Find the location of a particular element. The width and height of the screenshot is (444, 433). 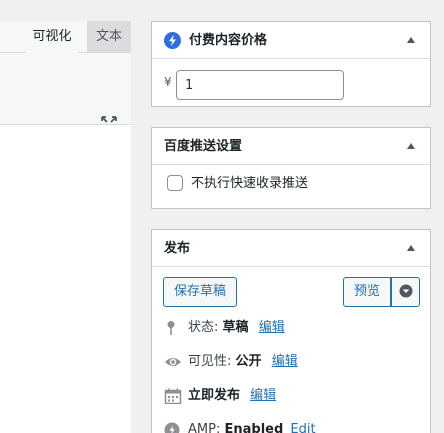

circle-arrow-down-icon is located at coordinates (406, 291).